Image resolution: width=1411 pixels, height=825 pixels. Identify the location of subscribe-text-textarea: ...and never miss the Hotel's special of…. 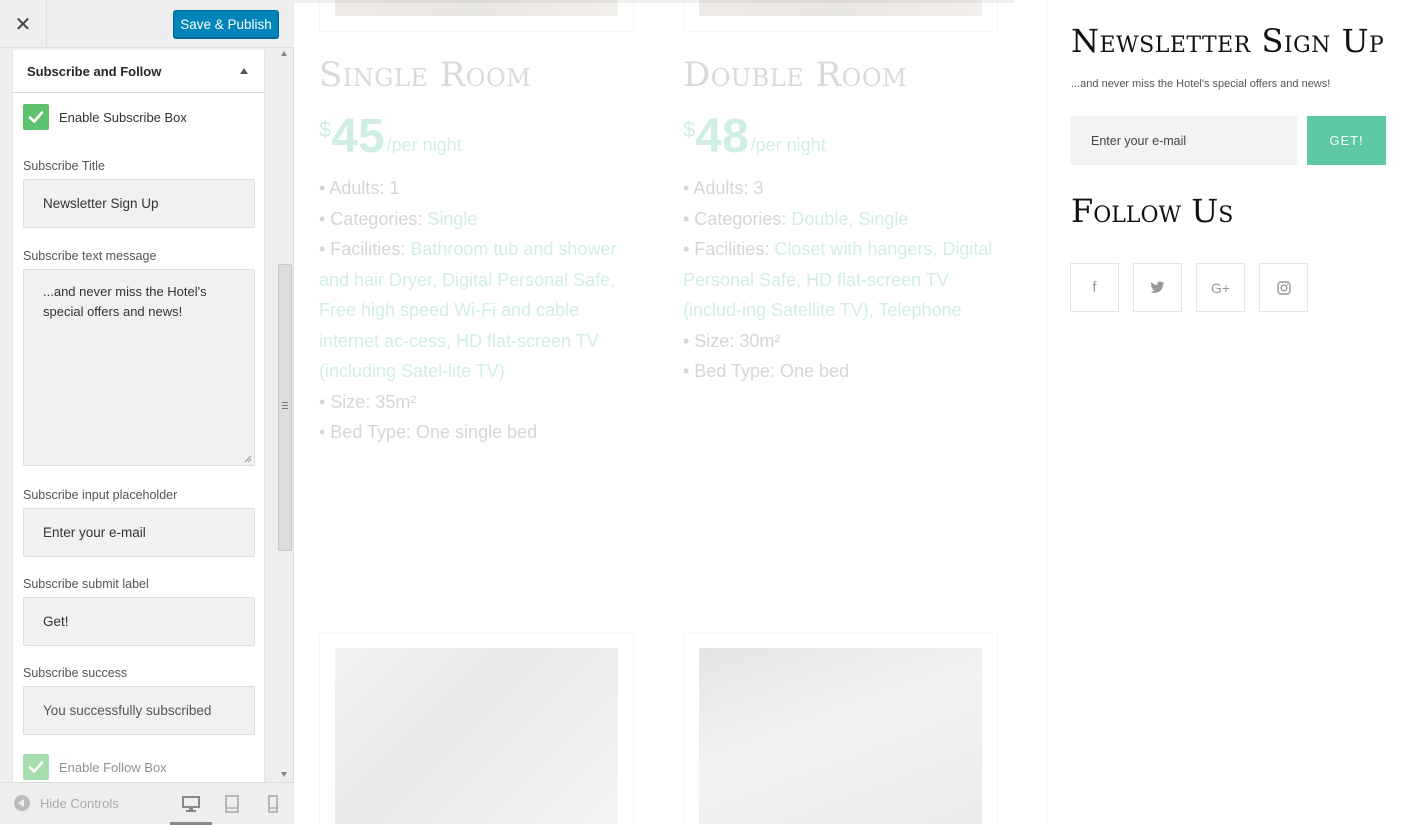
(139, 367).